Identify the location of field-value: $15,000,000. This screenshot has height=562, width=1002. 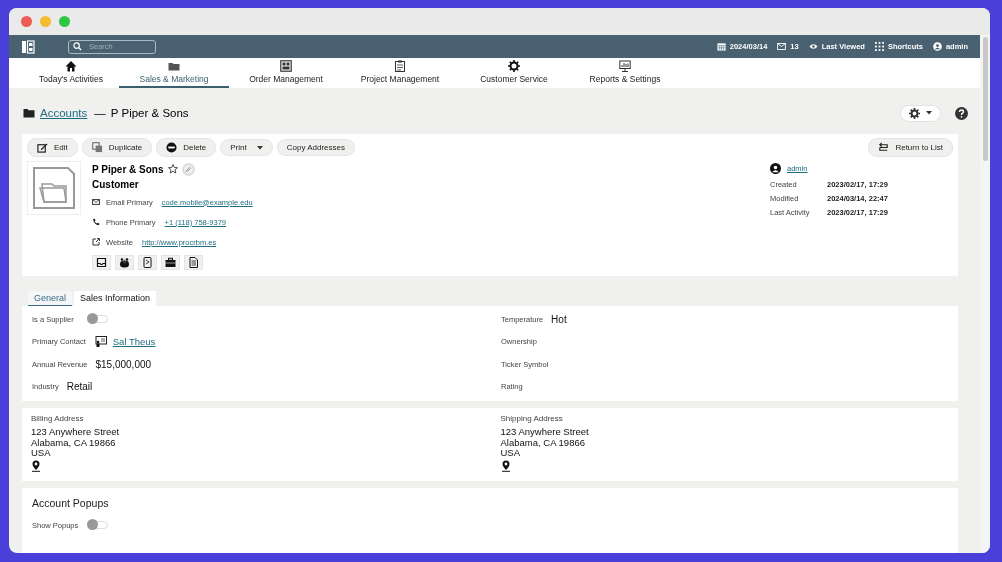
(123, 364).